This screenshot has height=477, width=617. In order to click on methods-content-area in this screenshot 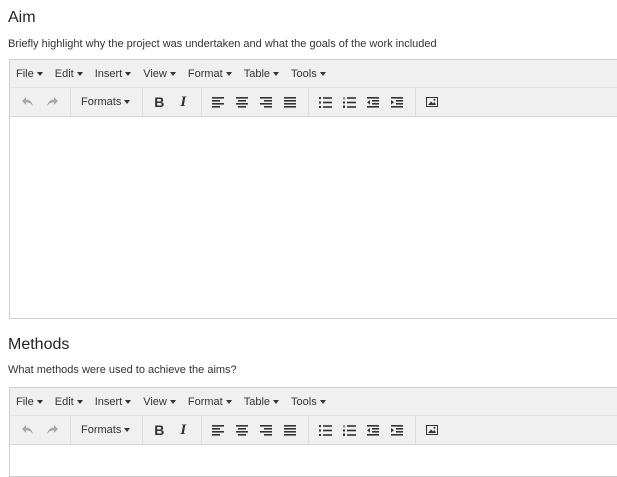, I will do `click(313, 461)`.